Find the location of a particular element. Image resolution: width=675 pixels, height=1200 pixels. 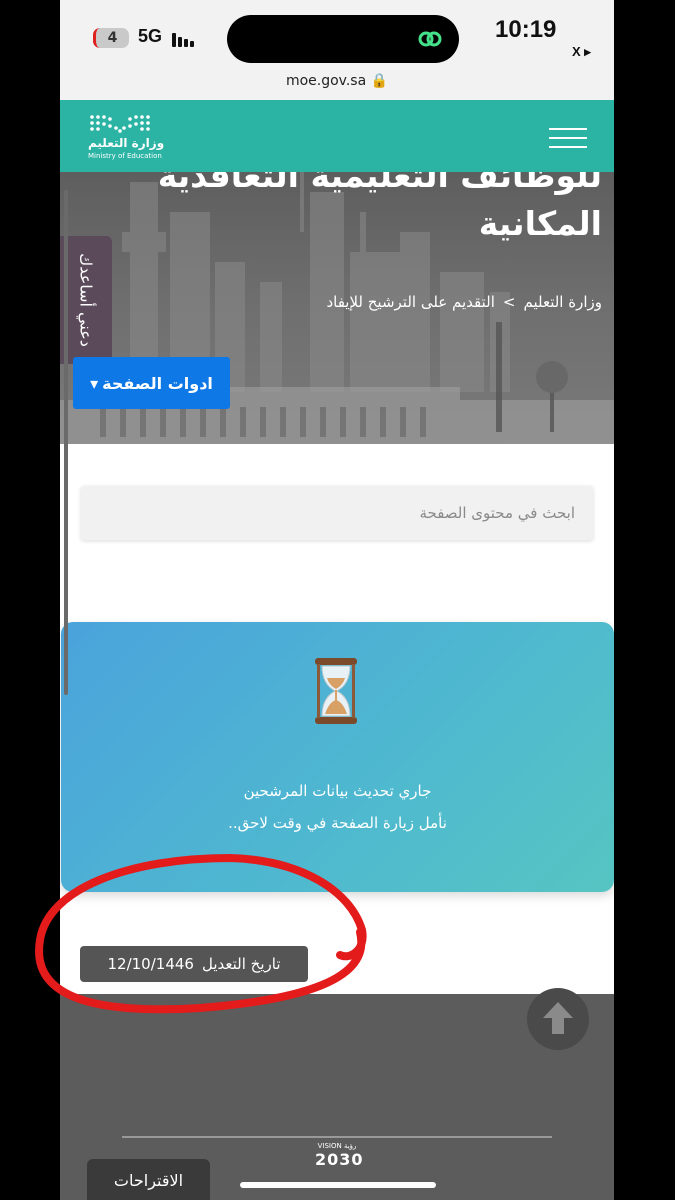

vision-label: VISION رؤية is located at coordinates (337, 1146).